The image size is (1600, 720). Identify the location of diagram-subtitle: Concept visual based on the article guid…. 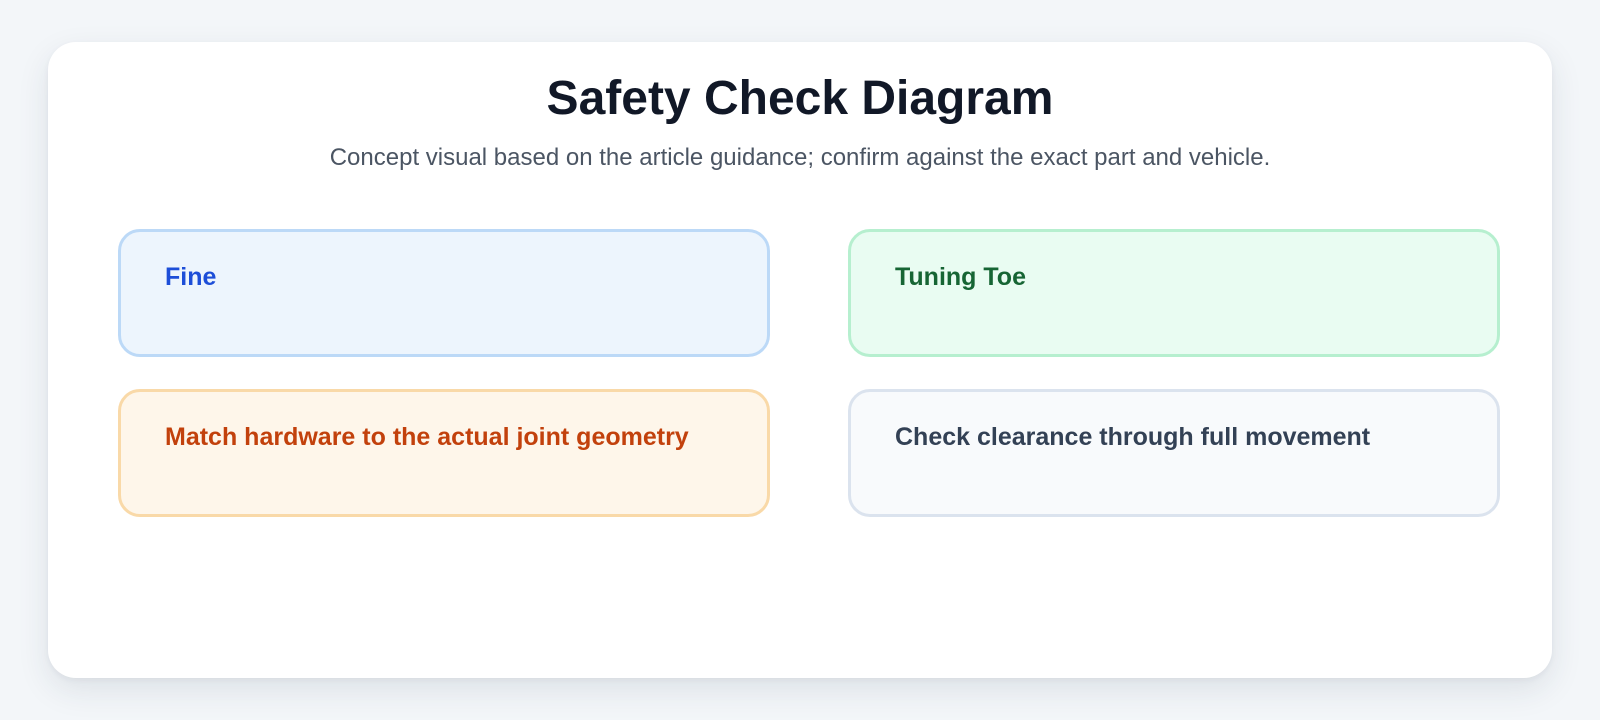
(800, 157).